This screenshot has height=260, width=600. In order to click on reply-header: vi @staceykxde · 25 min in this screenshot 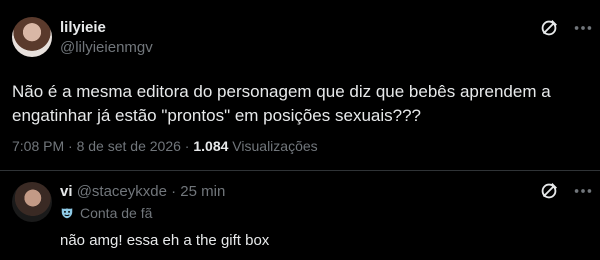, I will do `click(142, 191)`.